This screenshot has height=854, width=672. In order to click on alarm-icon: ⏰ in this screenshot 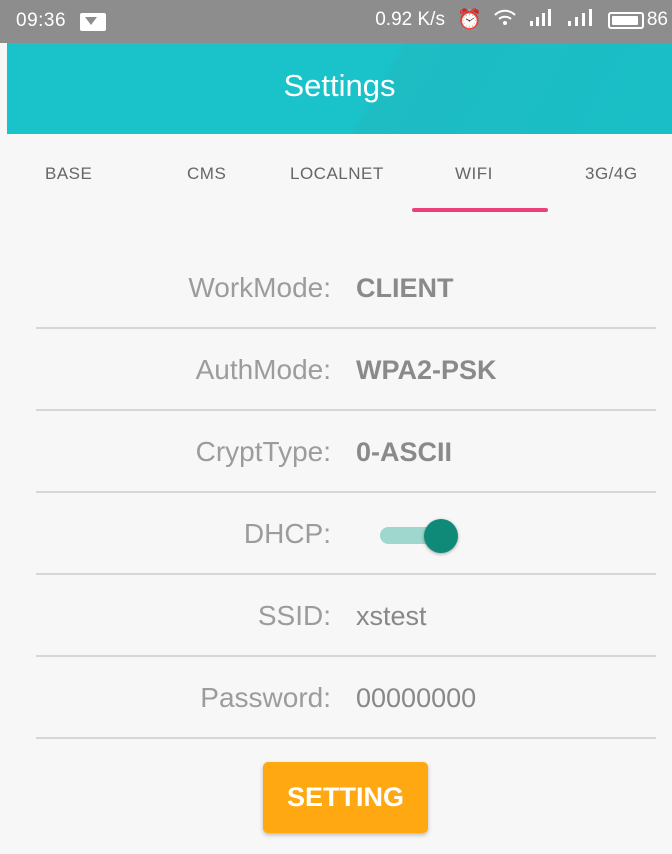, I will do `click(469, 20)`.